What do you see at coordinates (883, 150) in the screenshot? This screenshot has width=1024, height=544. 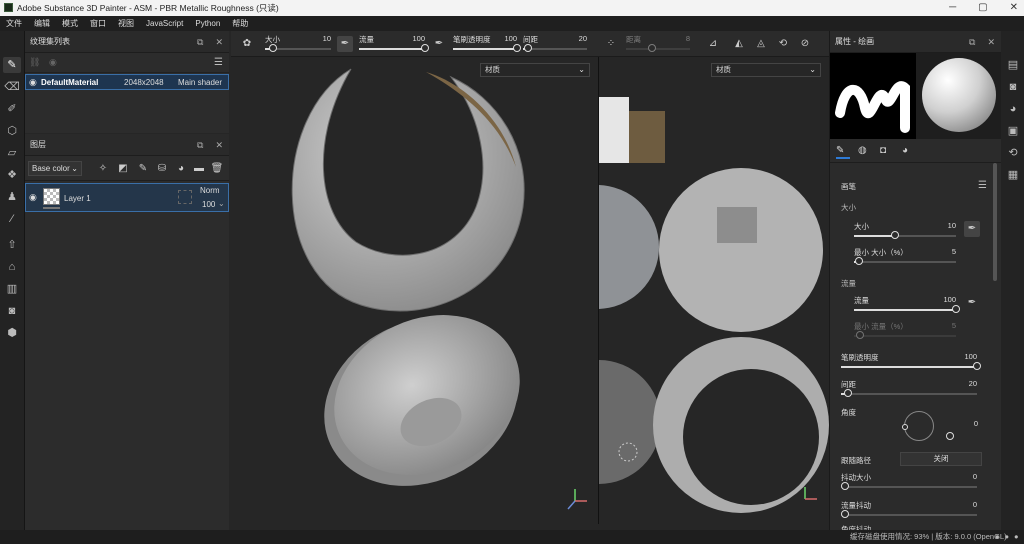 I see `stencil-tab-icon: ◘` at bounding box center [883, 150].